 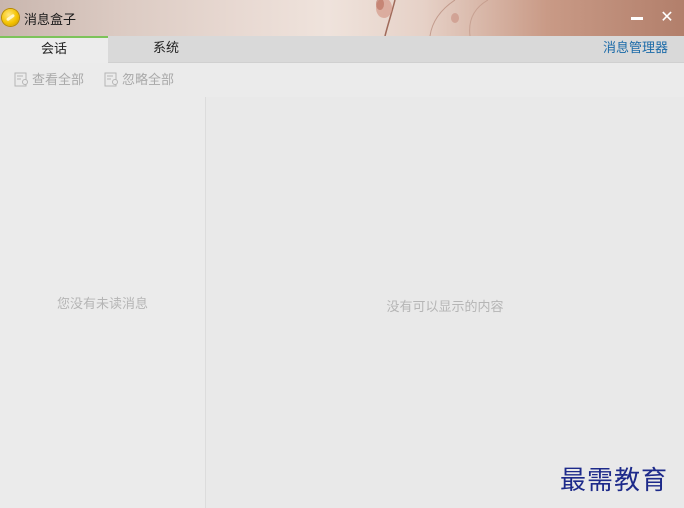 I want to click on ignore-all-button: 忽略全部, so click(x=139, y=81).